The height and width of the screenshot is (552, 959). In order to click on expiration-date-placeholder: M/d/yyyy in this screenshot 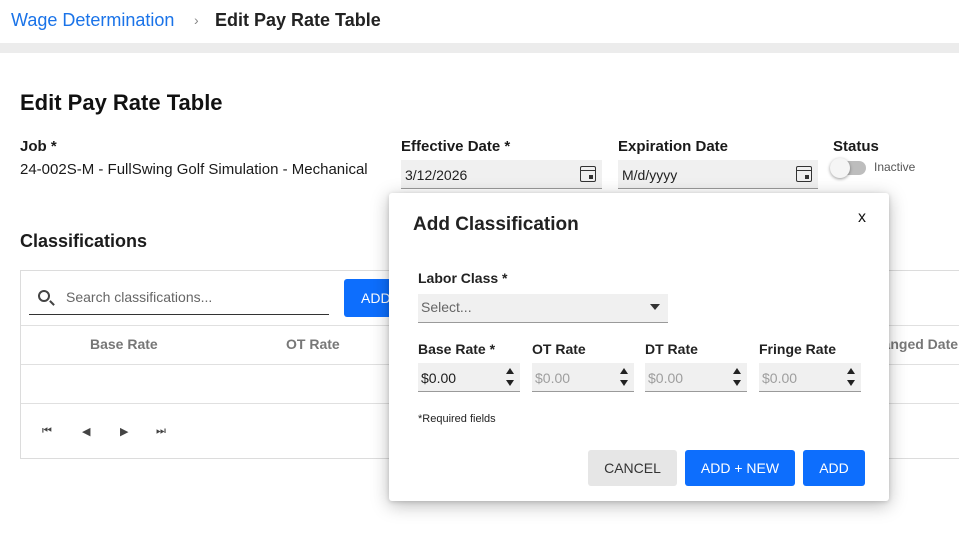, I will do `click(650, 175)`.